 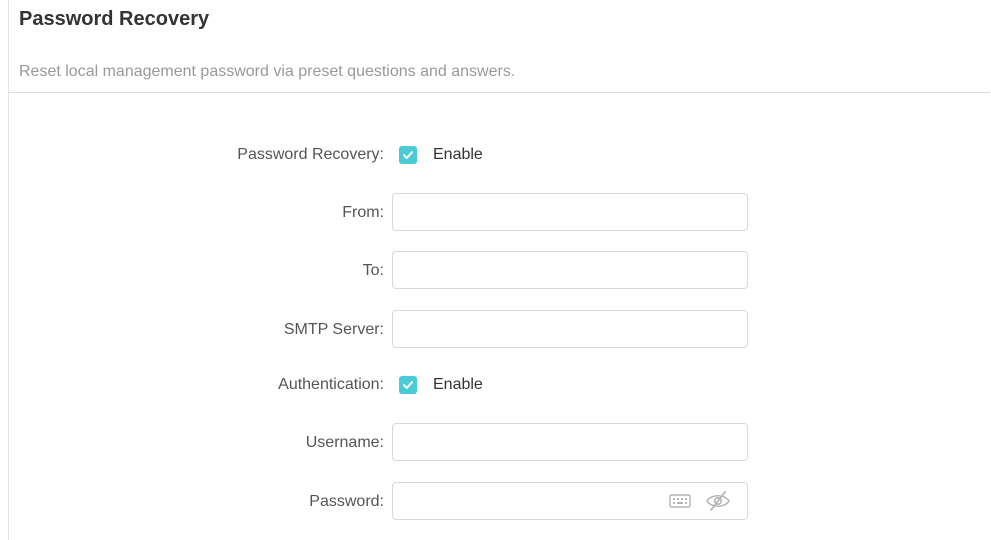 I want to click on to-row: To:, so click(x=500, y=271).